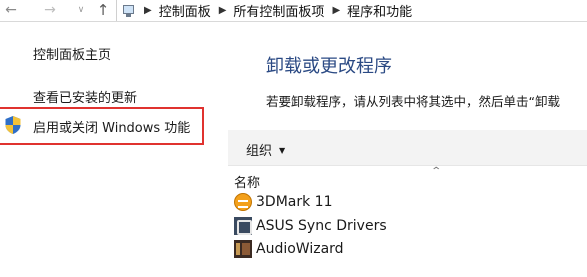  Describe the element at coordinates (129, 11) in the screenshot. I see `control-panel-icon` at that location.